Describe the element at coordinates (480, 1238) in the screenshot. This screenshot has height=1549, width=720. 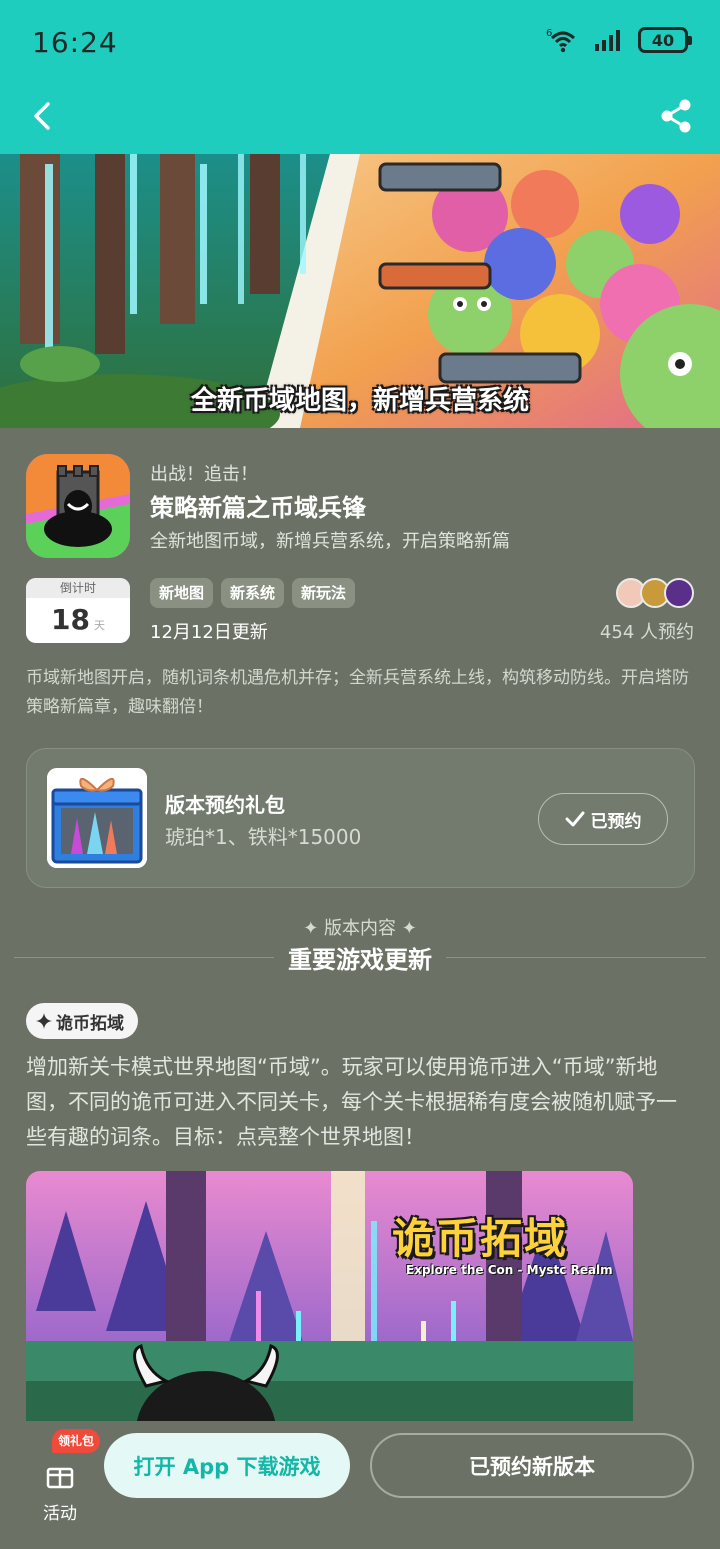
I see `preview-image-title: 诡币拓域` at that location.